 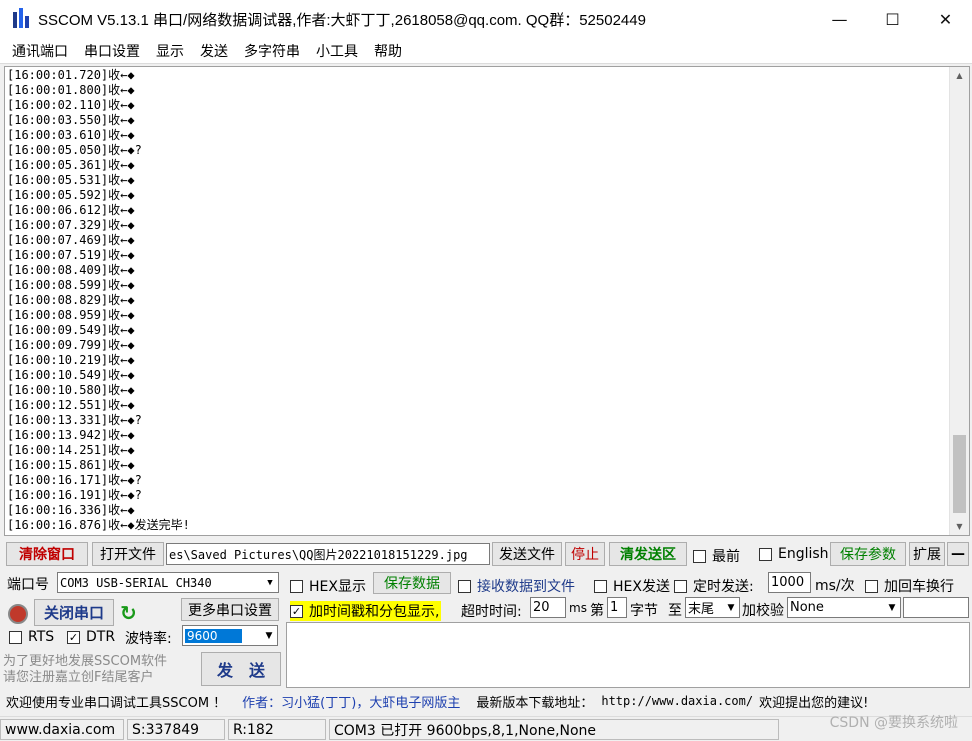 What do you see at coordinates (548, 607) in the screenshot?
I see `timeout-input: 20` at bounding box center [548, 607].